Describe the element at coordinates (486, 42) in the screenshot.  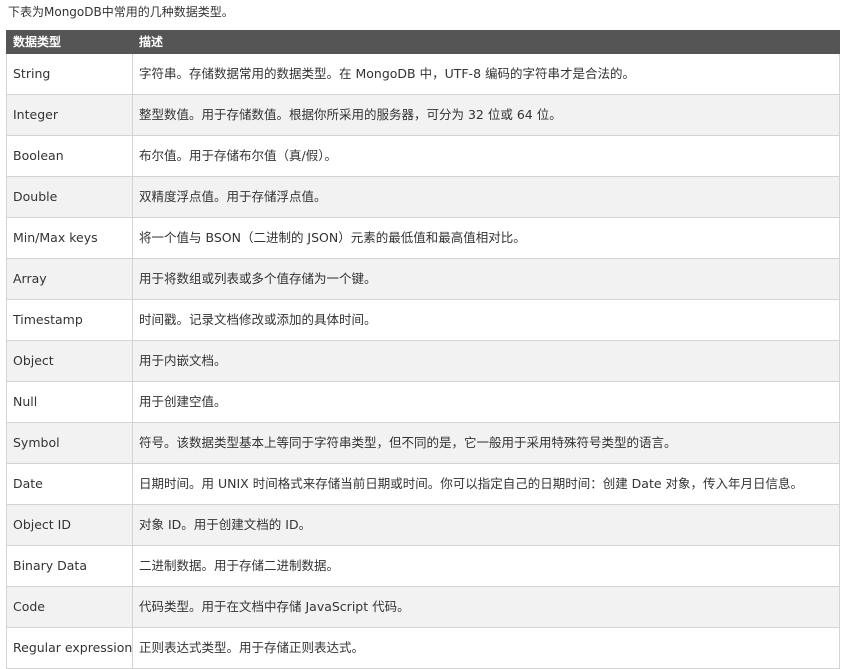
I see `header-description: 描述` at that location.